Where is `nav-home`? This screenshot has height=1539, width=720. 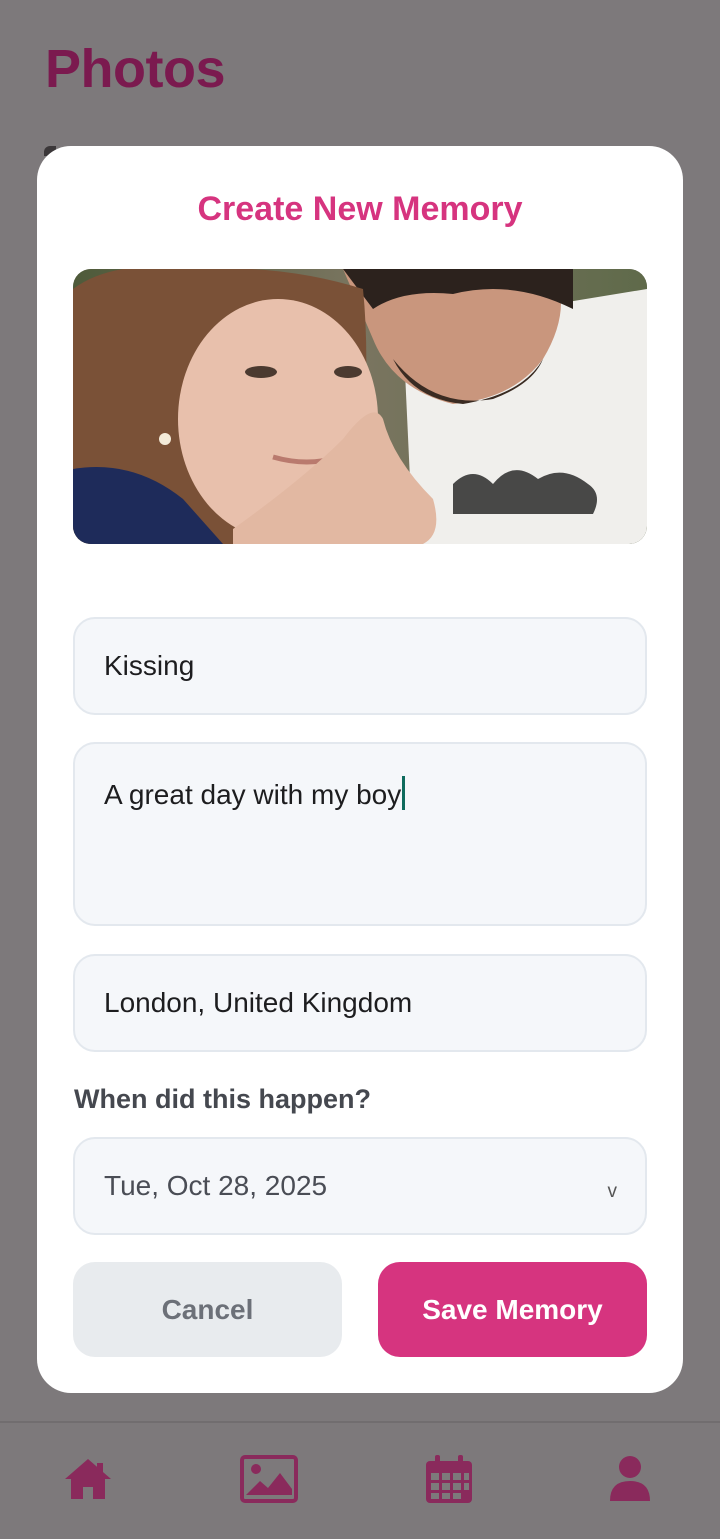 nav-home is located at coordinates (88, 1479).